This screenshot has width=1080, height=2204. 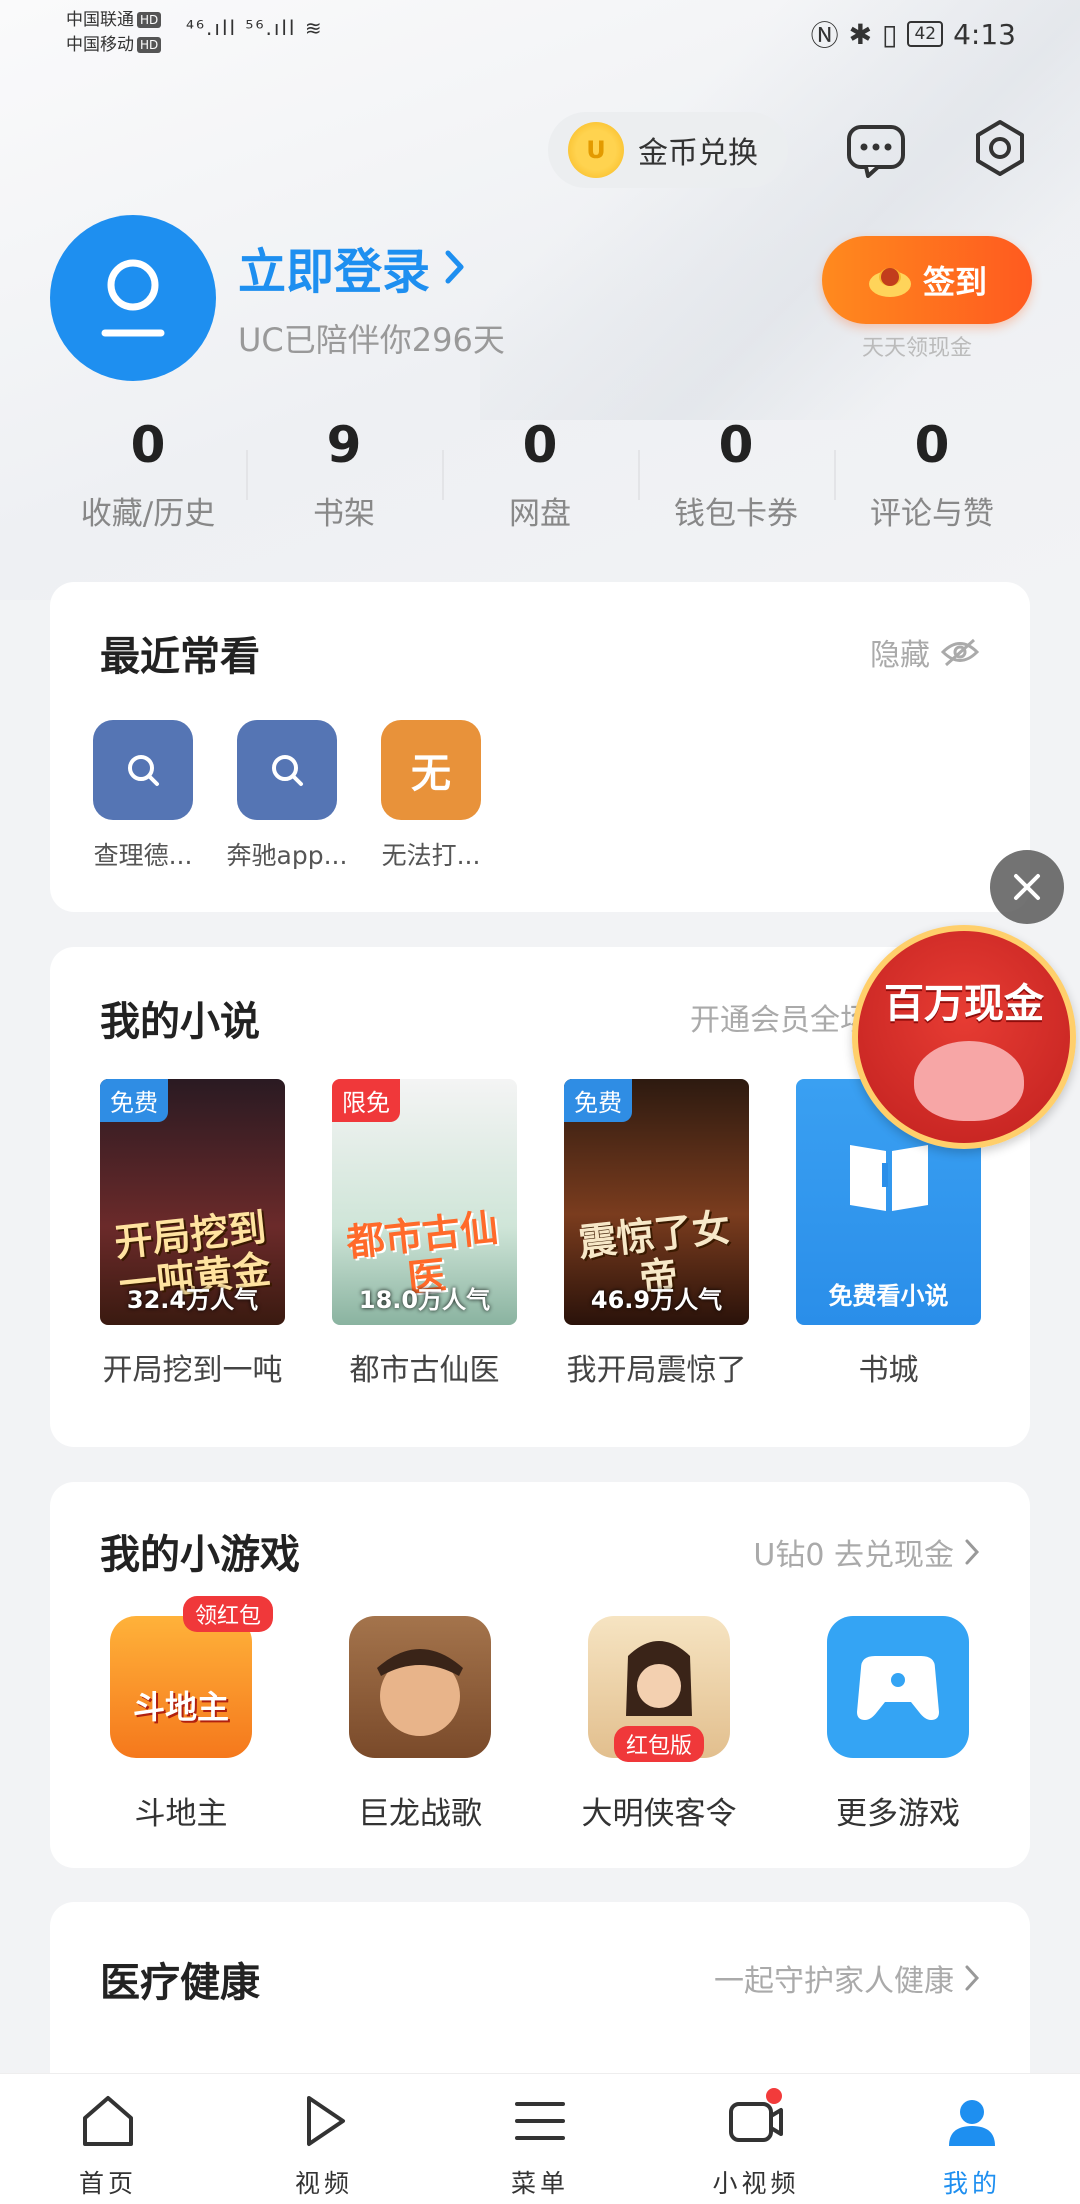 What do you see at coordinates (344, 514) in the screenshot?
I see `stat-label: 书架` at bounding box center [344, 514].